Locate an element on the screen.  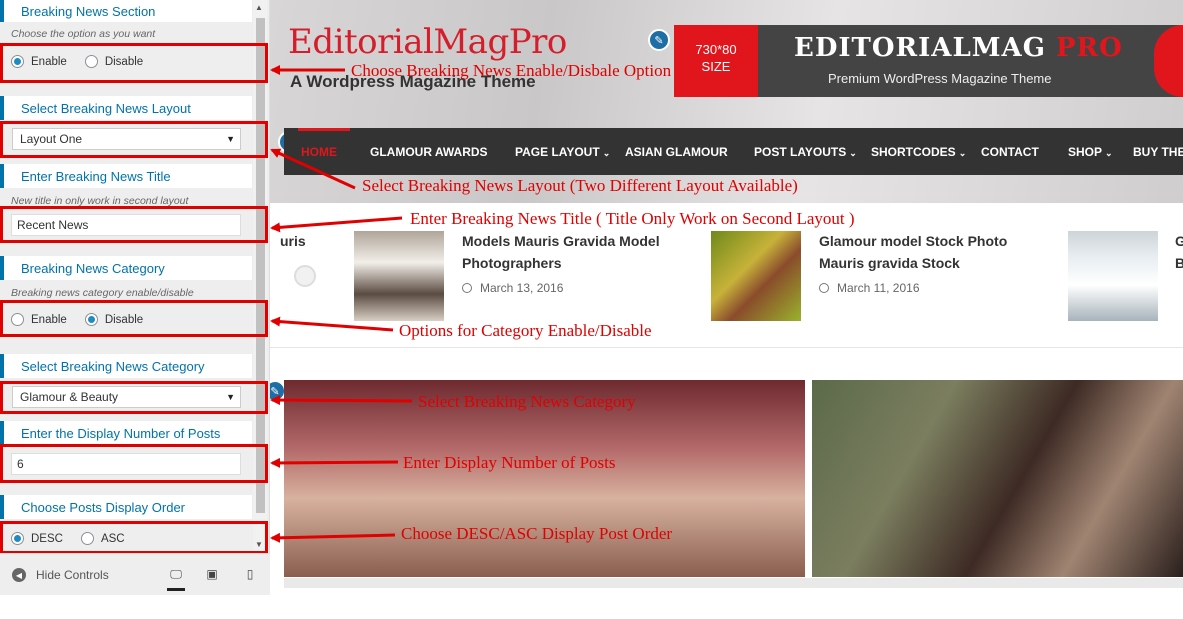
section-title-category: Select Breaking News Category is located at coordinates (126, 366).